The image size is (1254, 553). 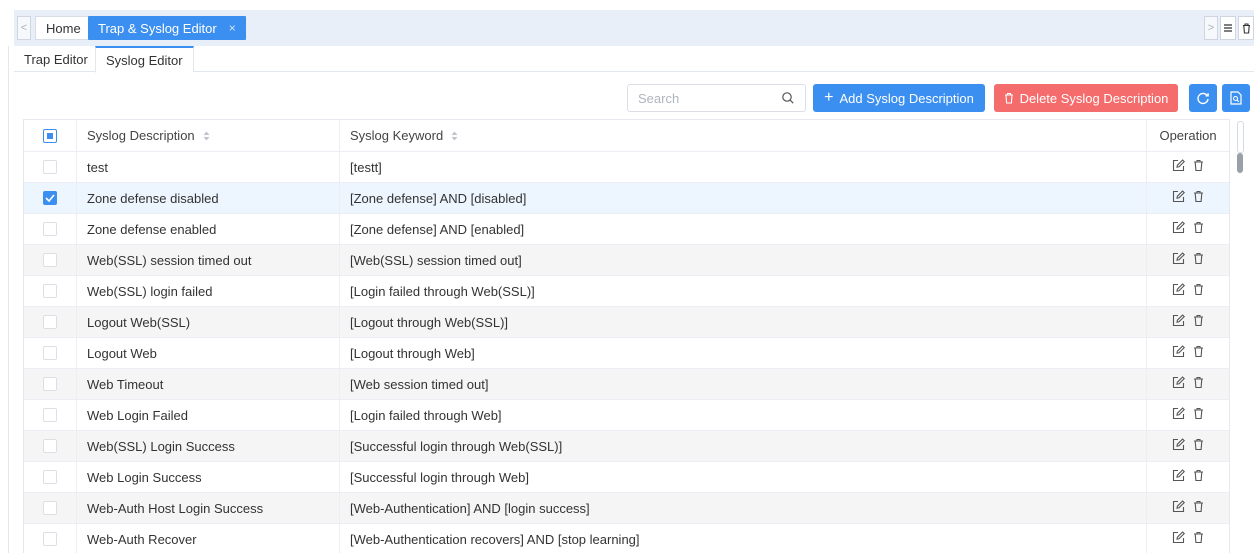 What do you see at coordinates (626, 384) in the screenshot?
I see `table-row: Web Timeout [Web session timed out]` at bounding box center [626, 384].